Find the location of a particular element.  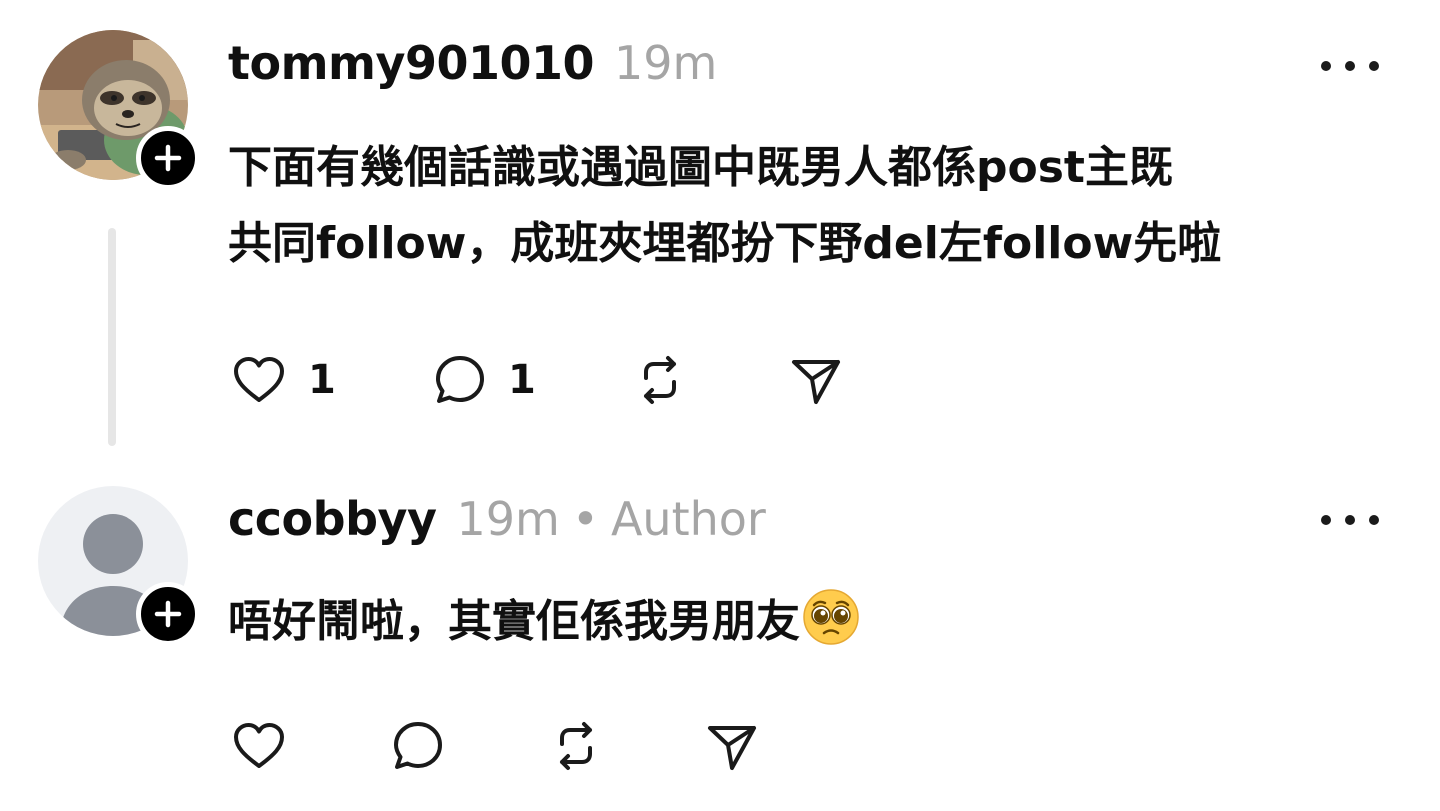

comment-header: ccobbyy 19m • Author is located at coordinates (497, 519).